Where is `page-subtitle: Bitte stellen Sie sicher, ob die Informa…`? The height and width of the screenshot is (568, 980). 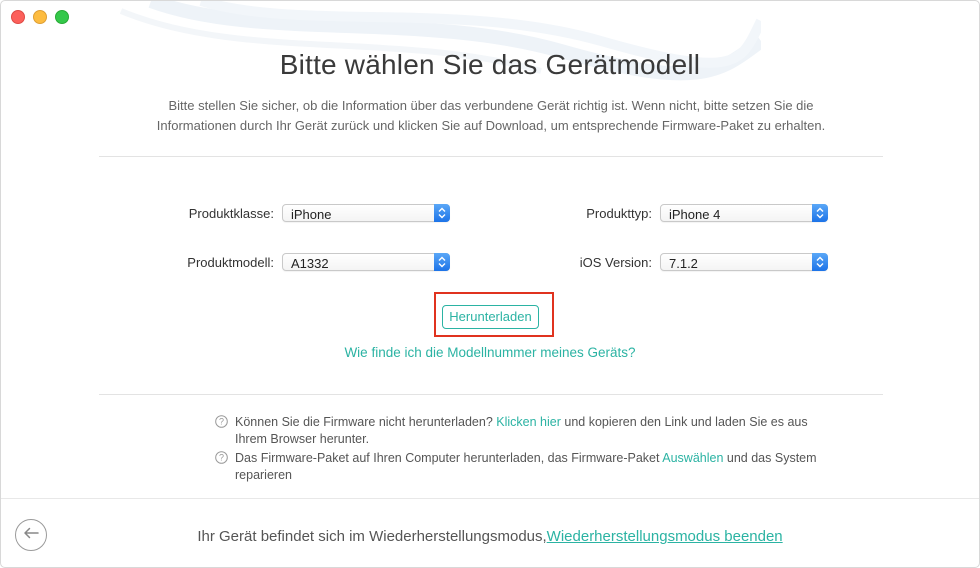 page-subtitle: Bitte stellen Sie sicher, ob die Informa… is located at coordinates (491, 115).